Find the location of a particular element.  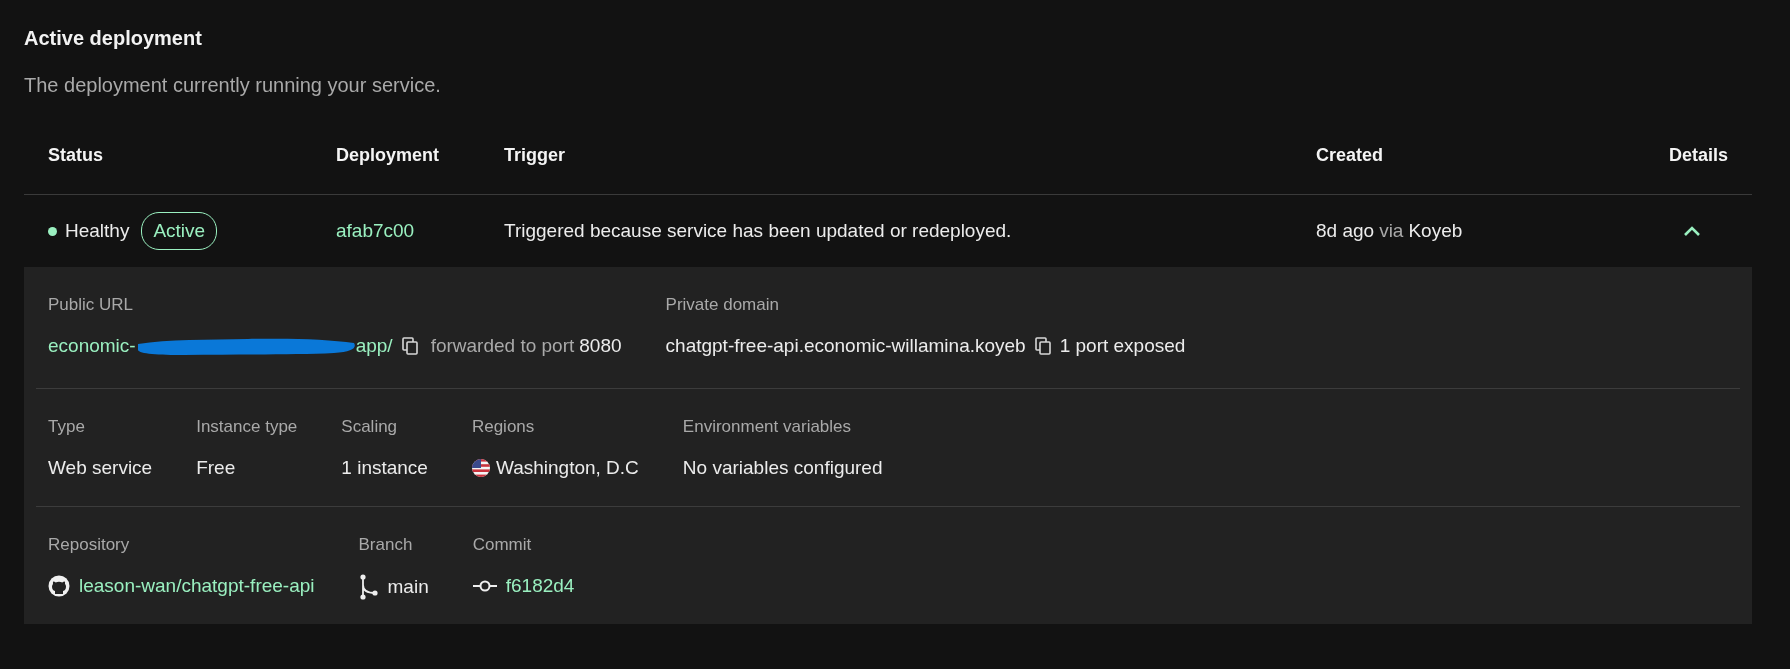

field-label: Repository is located at coordinates (89, 545).